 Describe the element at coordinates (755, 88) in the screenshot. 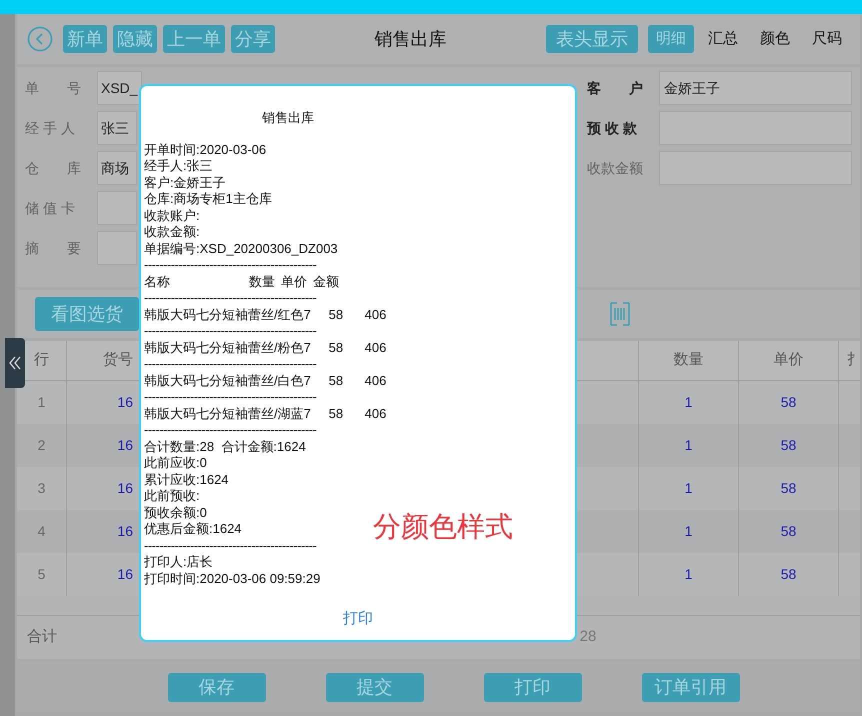

I see `text-field: 金娇王子` at that location.